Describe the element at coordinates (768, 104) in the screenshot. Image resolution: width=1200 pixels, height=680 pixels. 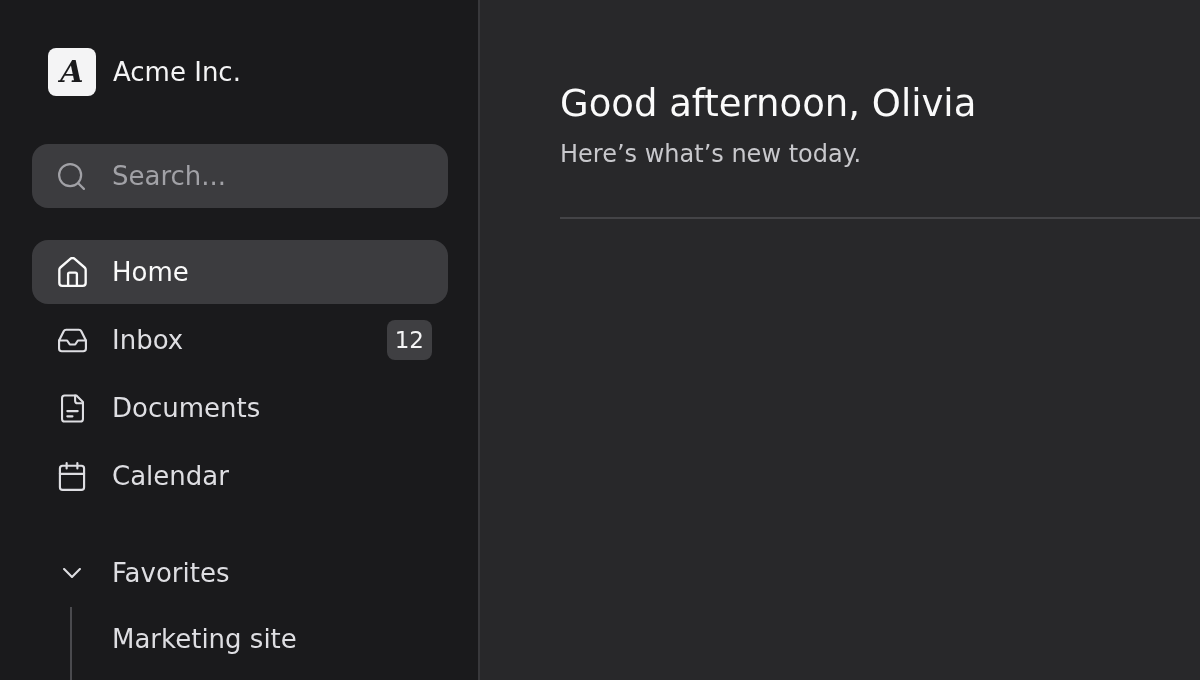
I see `greeting-heading: Good afternoon, Olivia` at that location.